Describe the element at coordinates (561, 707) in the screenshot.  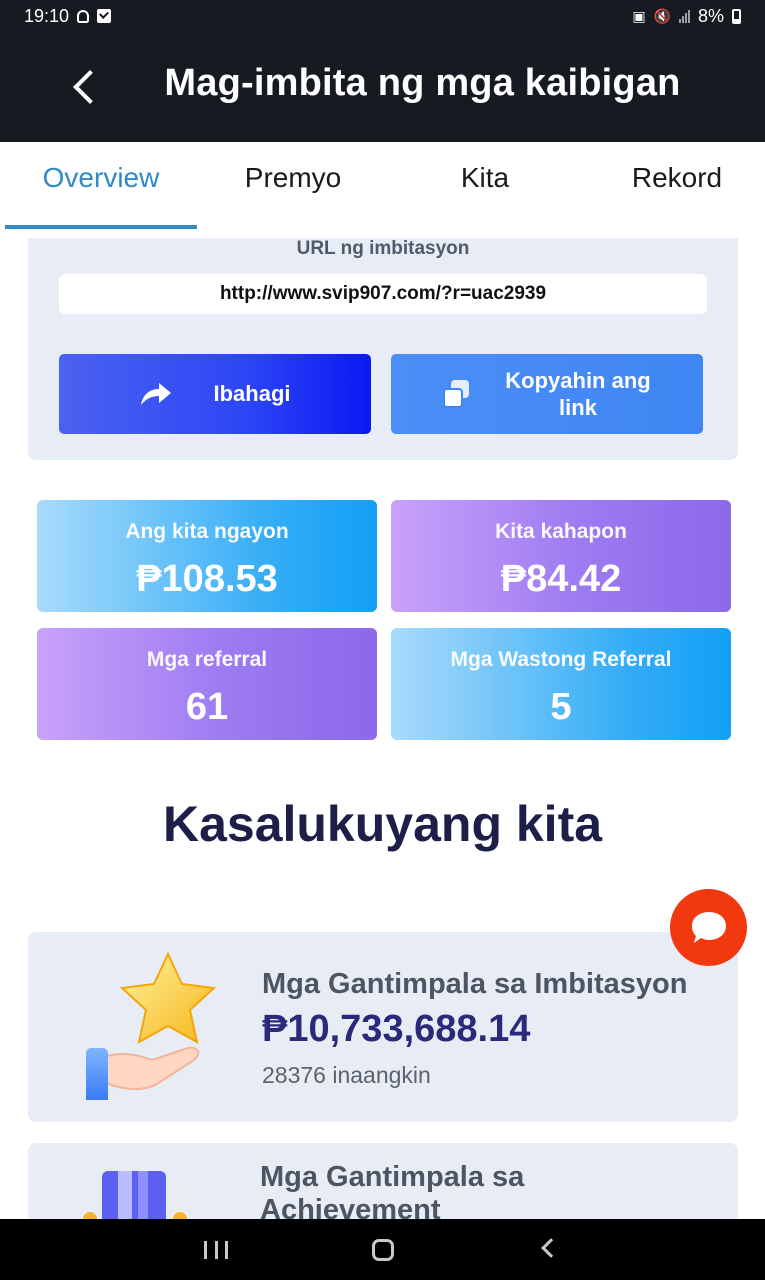
I see `stat-value: 5` at that location.